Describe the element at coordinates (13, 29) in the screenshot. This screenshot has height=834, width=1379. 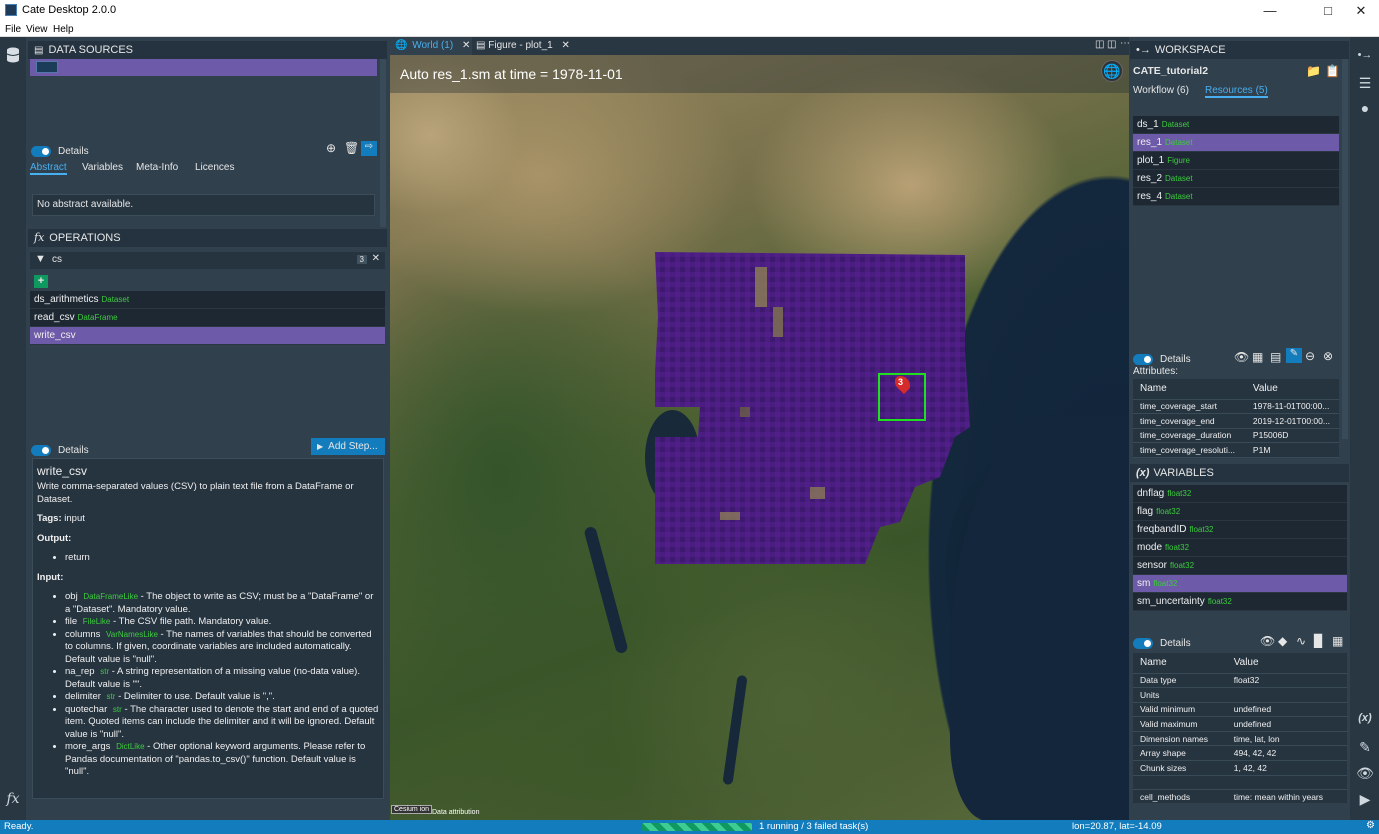
I see `menu-file: File` at that location.